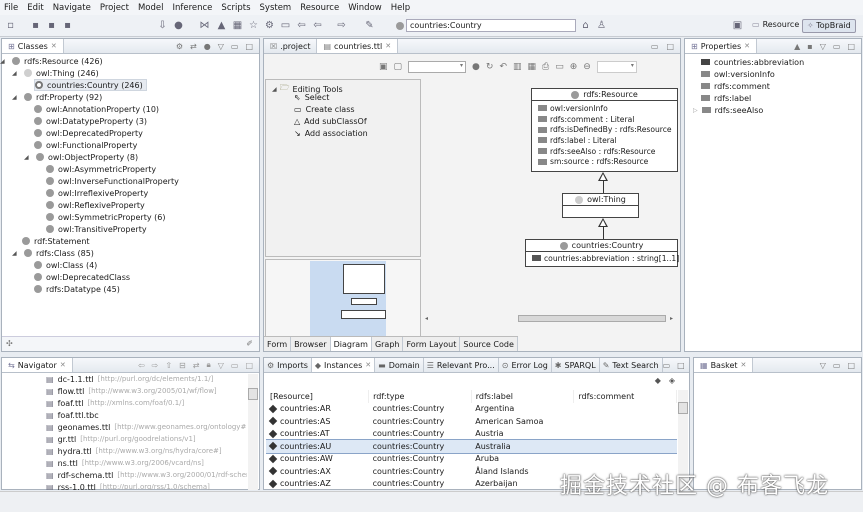 The width and height of the screenshot is (863, 512). What do you see at coordinates (114, 8) in the screenshot?
I see `menu-project: Project` at bounding box center [114, 8].